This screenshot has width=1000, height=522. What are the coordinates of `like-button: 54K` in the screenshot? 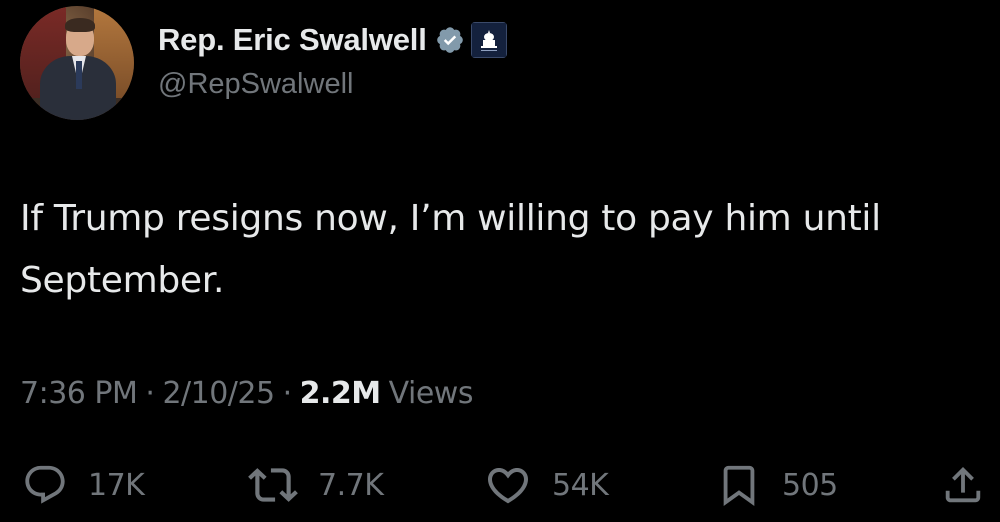 It's located at (546, 485).